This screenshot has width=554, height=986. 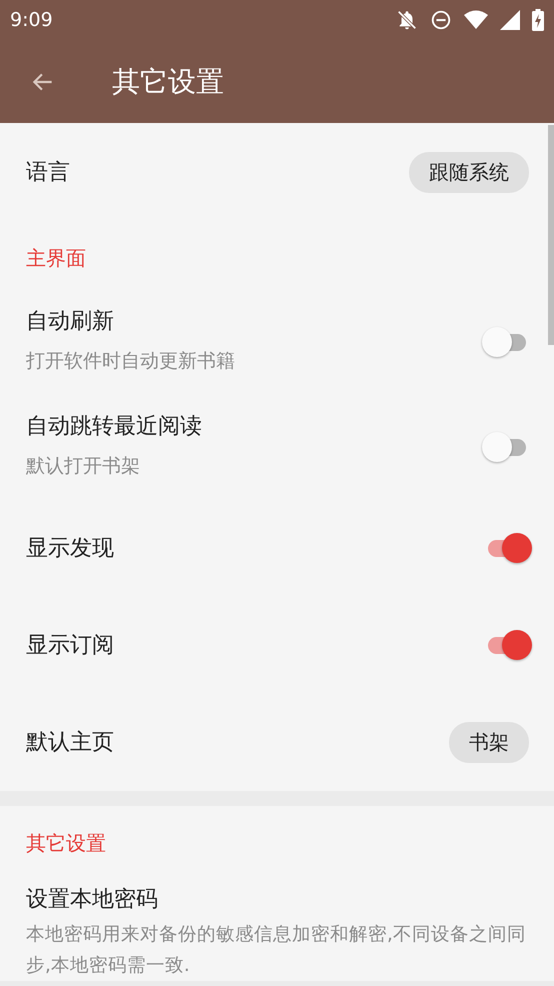 I want to click on status-time: 9:09, so click(x=31, y=20).